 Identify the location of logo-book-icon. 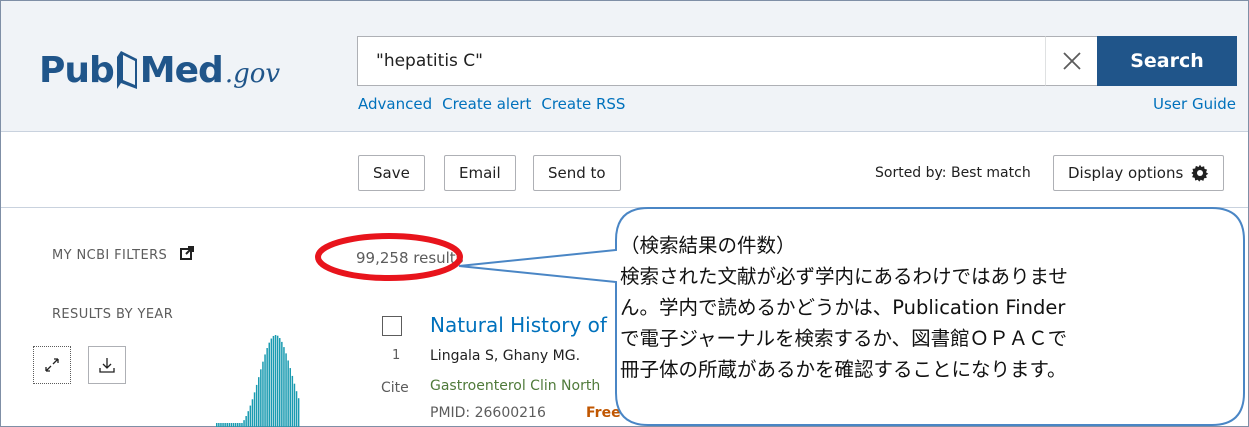
(127, 70).